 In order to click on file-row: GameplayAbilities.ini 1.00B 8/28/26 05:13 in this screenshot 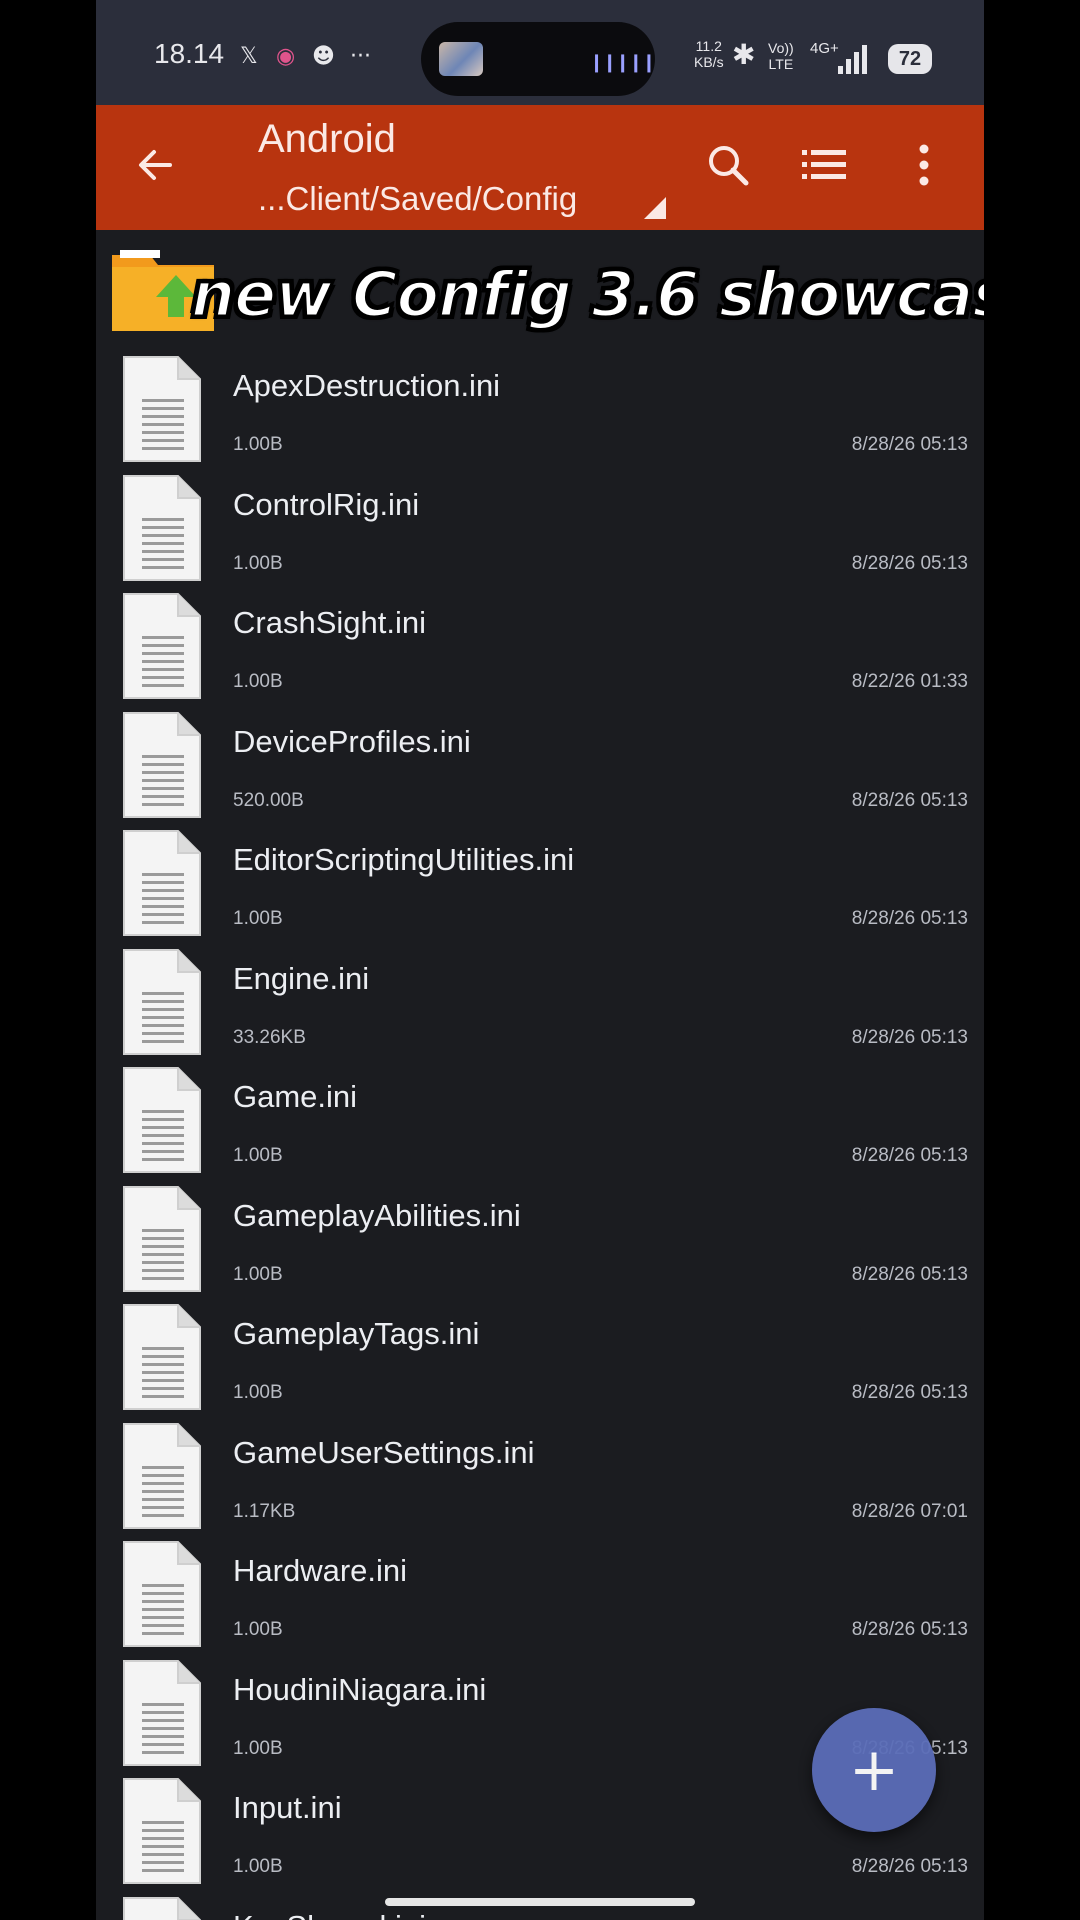, I will do `click(540, 1239)`.